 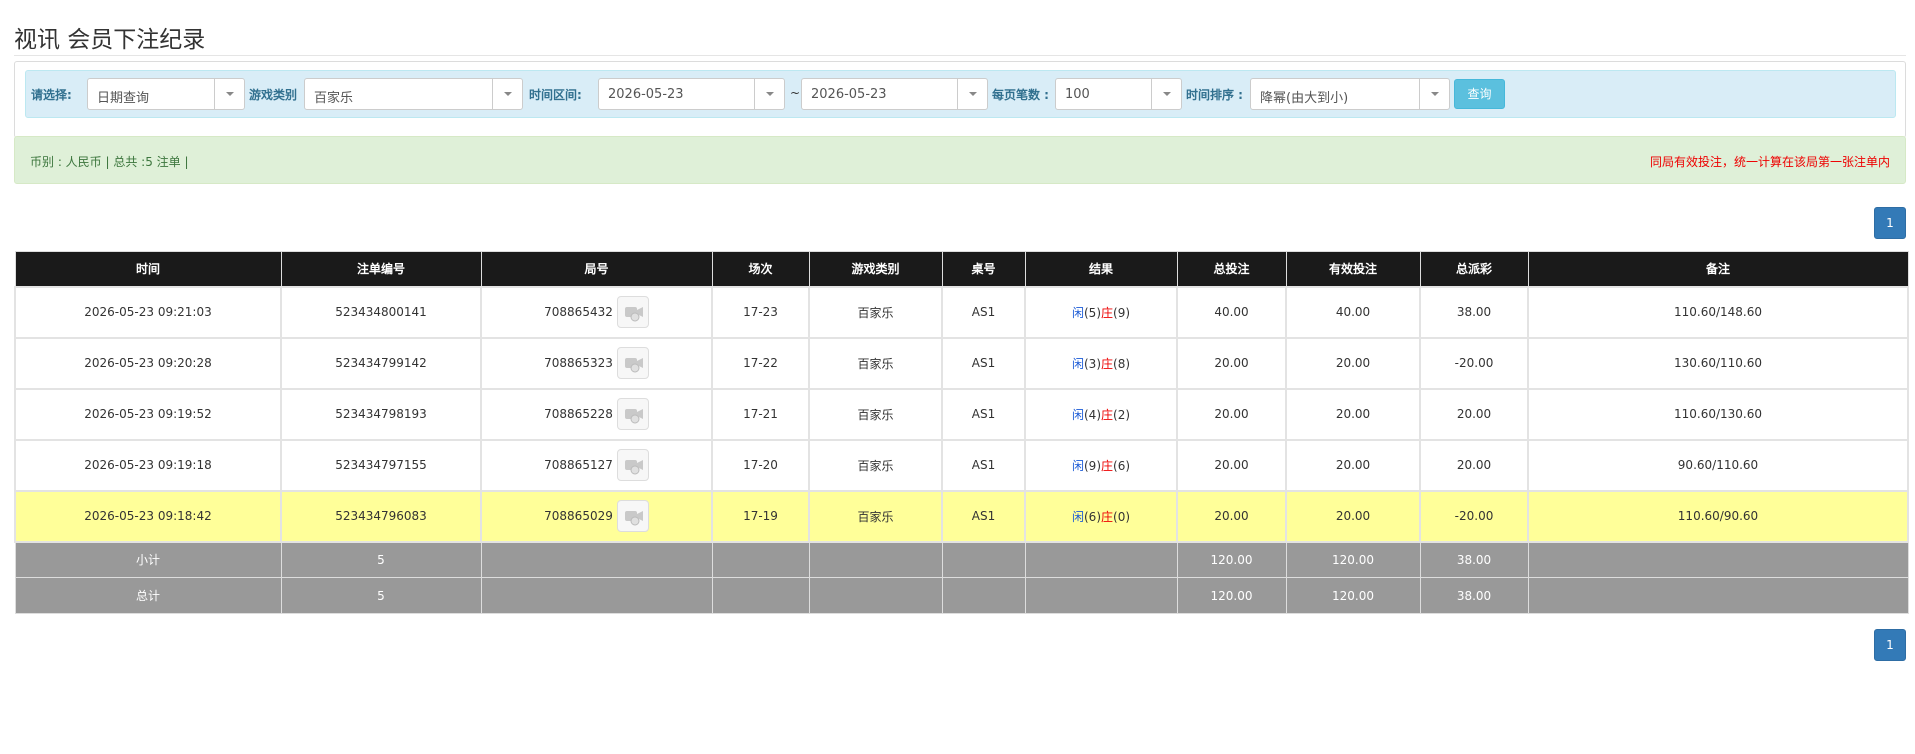 I want to click on cell-note: 110.60/130.60, so click(x=1718, y=414).